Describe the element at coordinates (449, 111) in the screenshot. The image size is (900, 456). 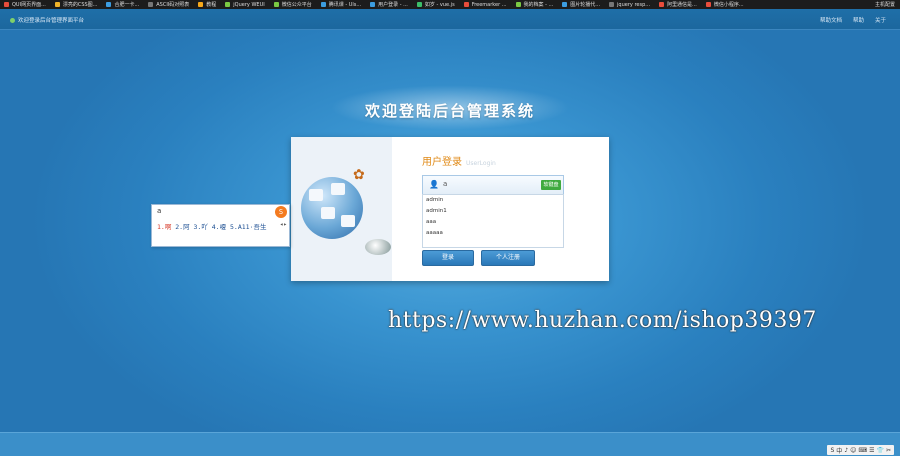
I see `page-title: 欢迎登陆后台管理系统` at that location.